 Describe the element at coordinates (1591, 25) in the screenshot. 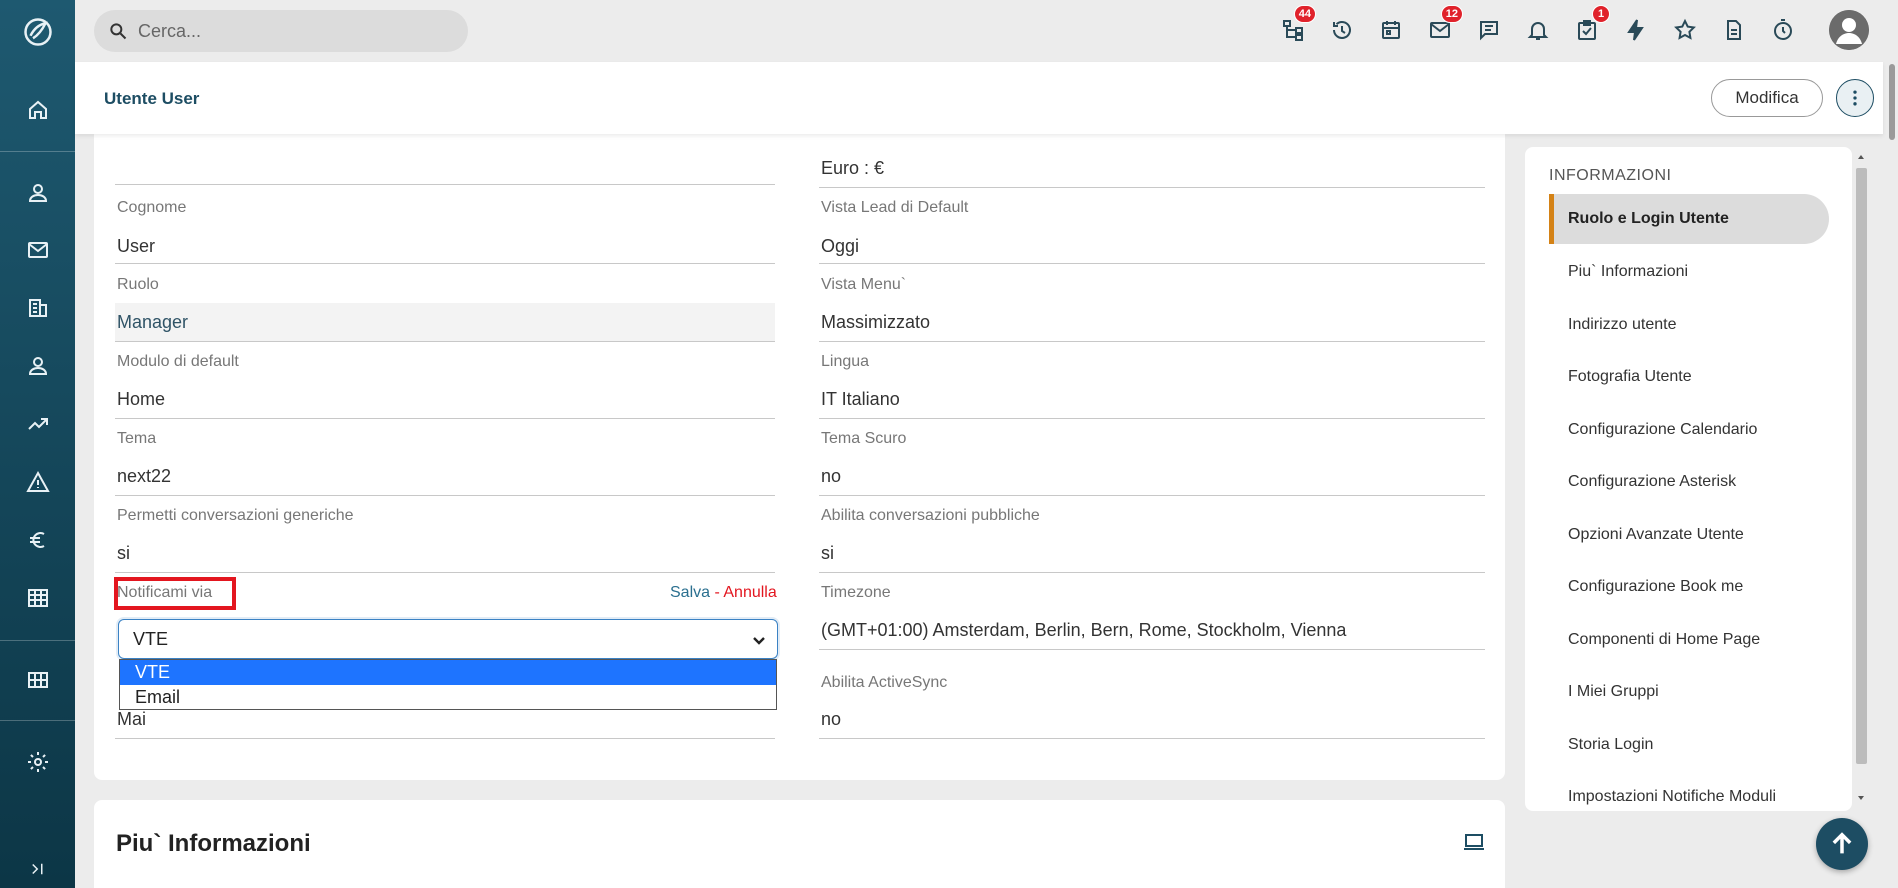

I see `task-check-icon: 1` at that location.